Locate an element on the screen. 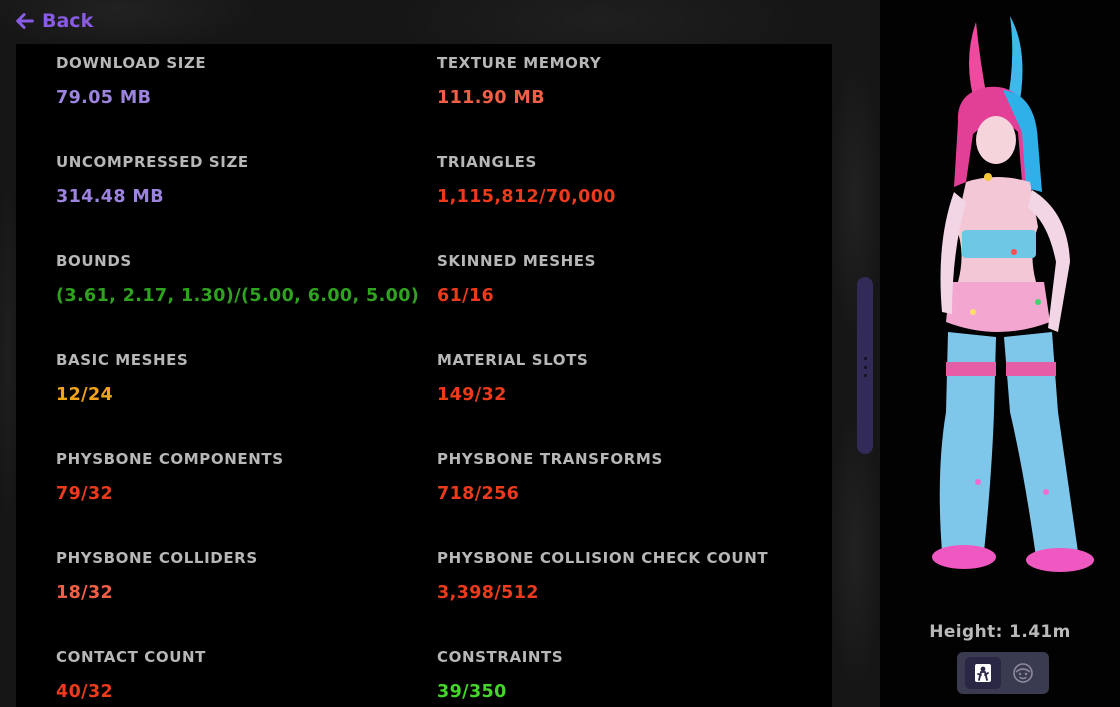 Image resolution: width=1120 pixels, height=707 pixels. scrollbar-grip-icon is located at coordinates (865, 367).